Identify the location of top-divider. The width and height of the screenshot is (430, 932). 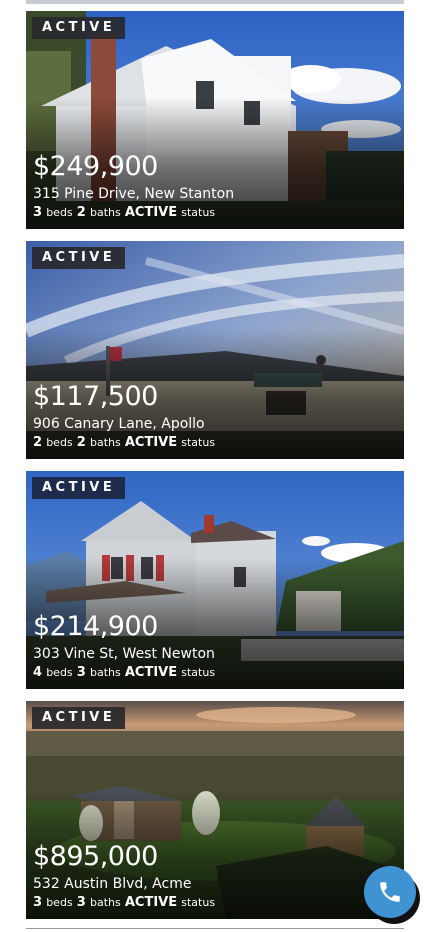
(215, 2).